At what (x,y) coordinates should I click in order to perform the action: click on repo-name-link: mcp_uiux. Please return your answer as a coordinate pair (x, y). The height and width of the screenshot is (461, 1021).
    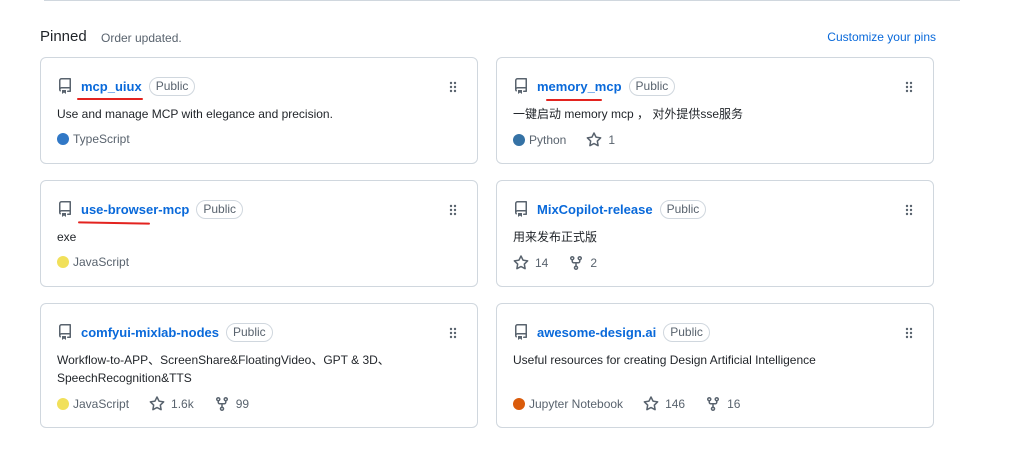
    Looking at the image, I should click on (111, 86).